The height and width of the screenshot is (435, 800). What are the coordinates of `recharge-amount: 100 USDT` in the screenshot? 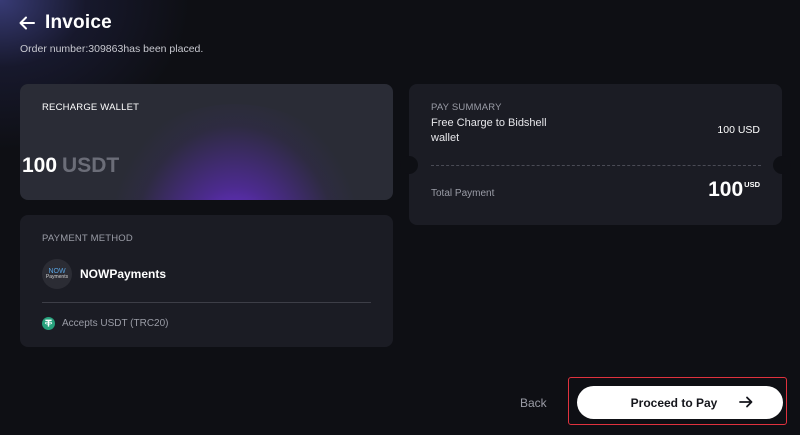 It's located at (70, 166).